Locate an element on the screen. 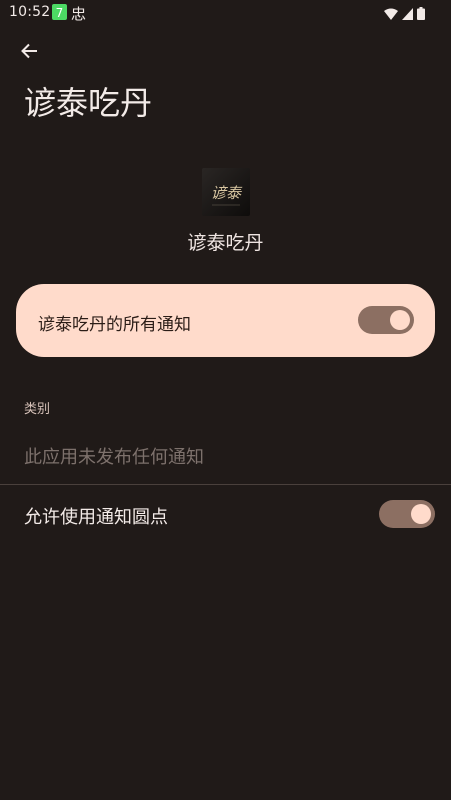 The width and height of the screenshot is (451, 800). signal-icon is located at coordinates (407, 14).